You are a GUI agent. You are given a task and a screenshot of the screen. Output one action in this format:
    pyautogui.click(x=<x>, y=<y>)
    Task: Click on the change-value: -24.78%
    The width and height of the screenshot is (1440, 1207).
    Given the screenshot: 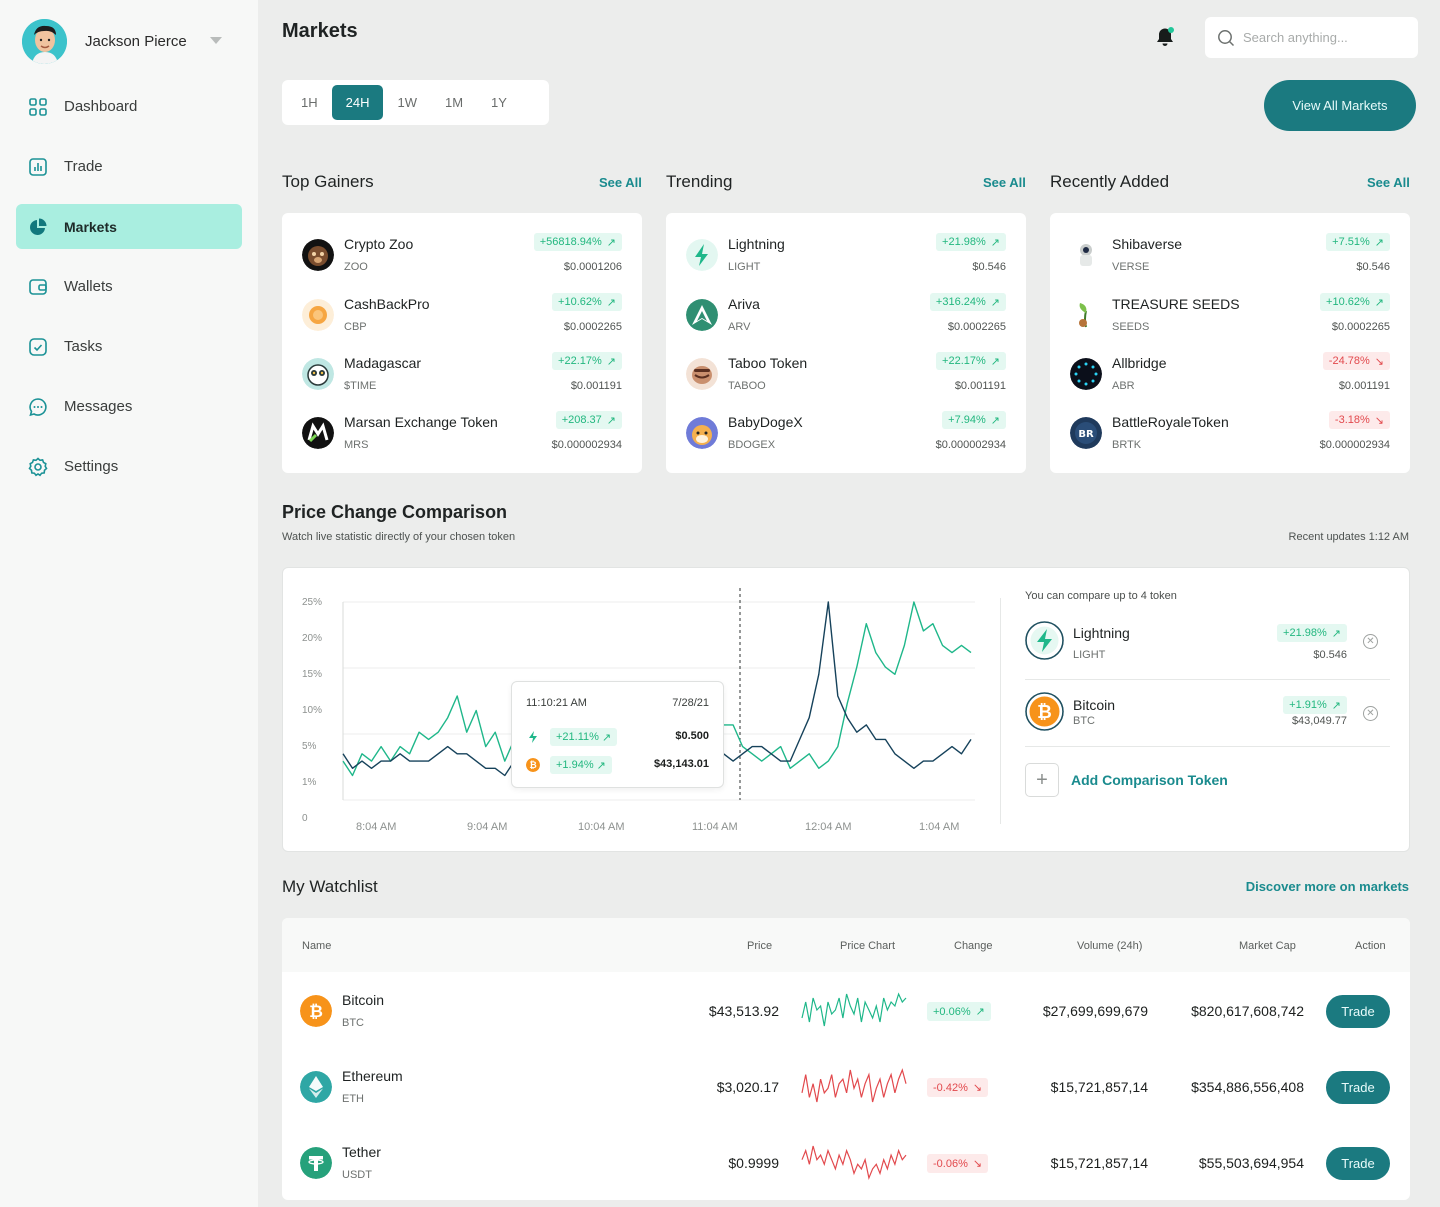 What is the action you would take?
    pyautogui.click(x=1349, y=361)
    